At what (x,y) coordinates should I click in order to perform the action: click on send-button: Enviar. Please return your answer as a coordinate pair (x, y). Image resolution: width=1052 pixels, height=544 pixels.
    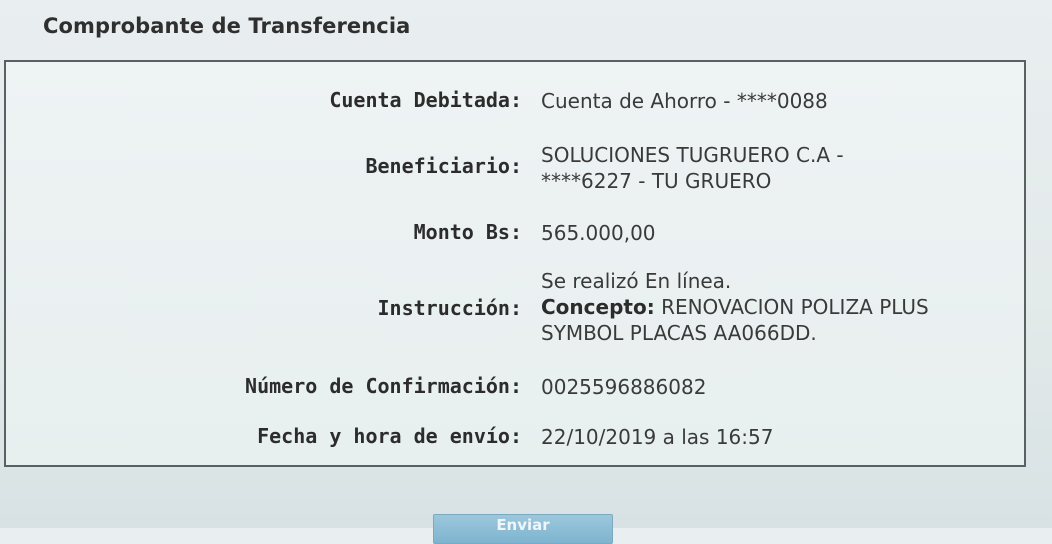
    Looking at the image, I should click on (523, 529).